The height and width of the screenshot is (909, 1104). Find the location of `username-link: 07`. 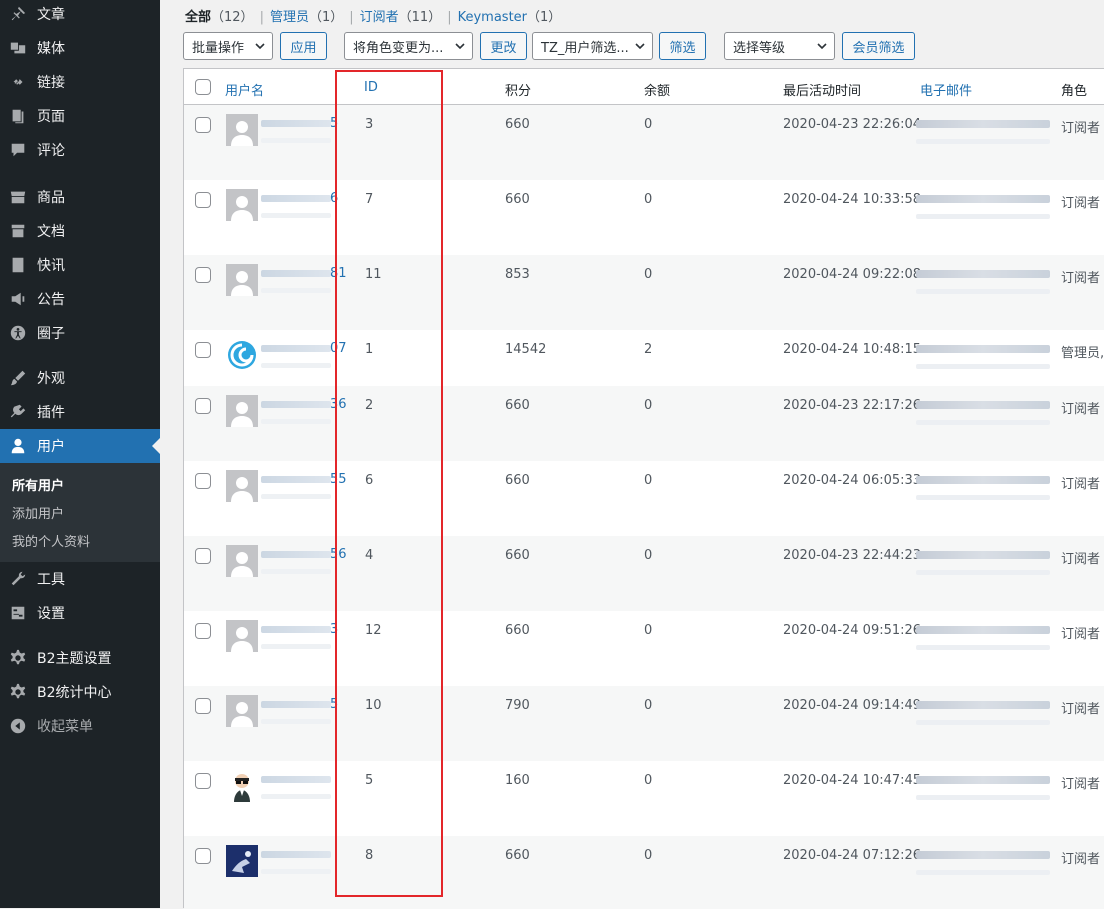

username-link: 07 is located at coordinates (338, 348).